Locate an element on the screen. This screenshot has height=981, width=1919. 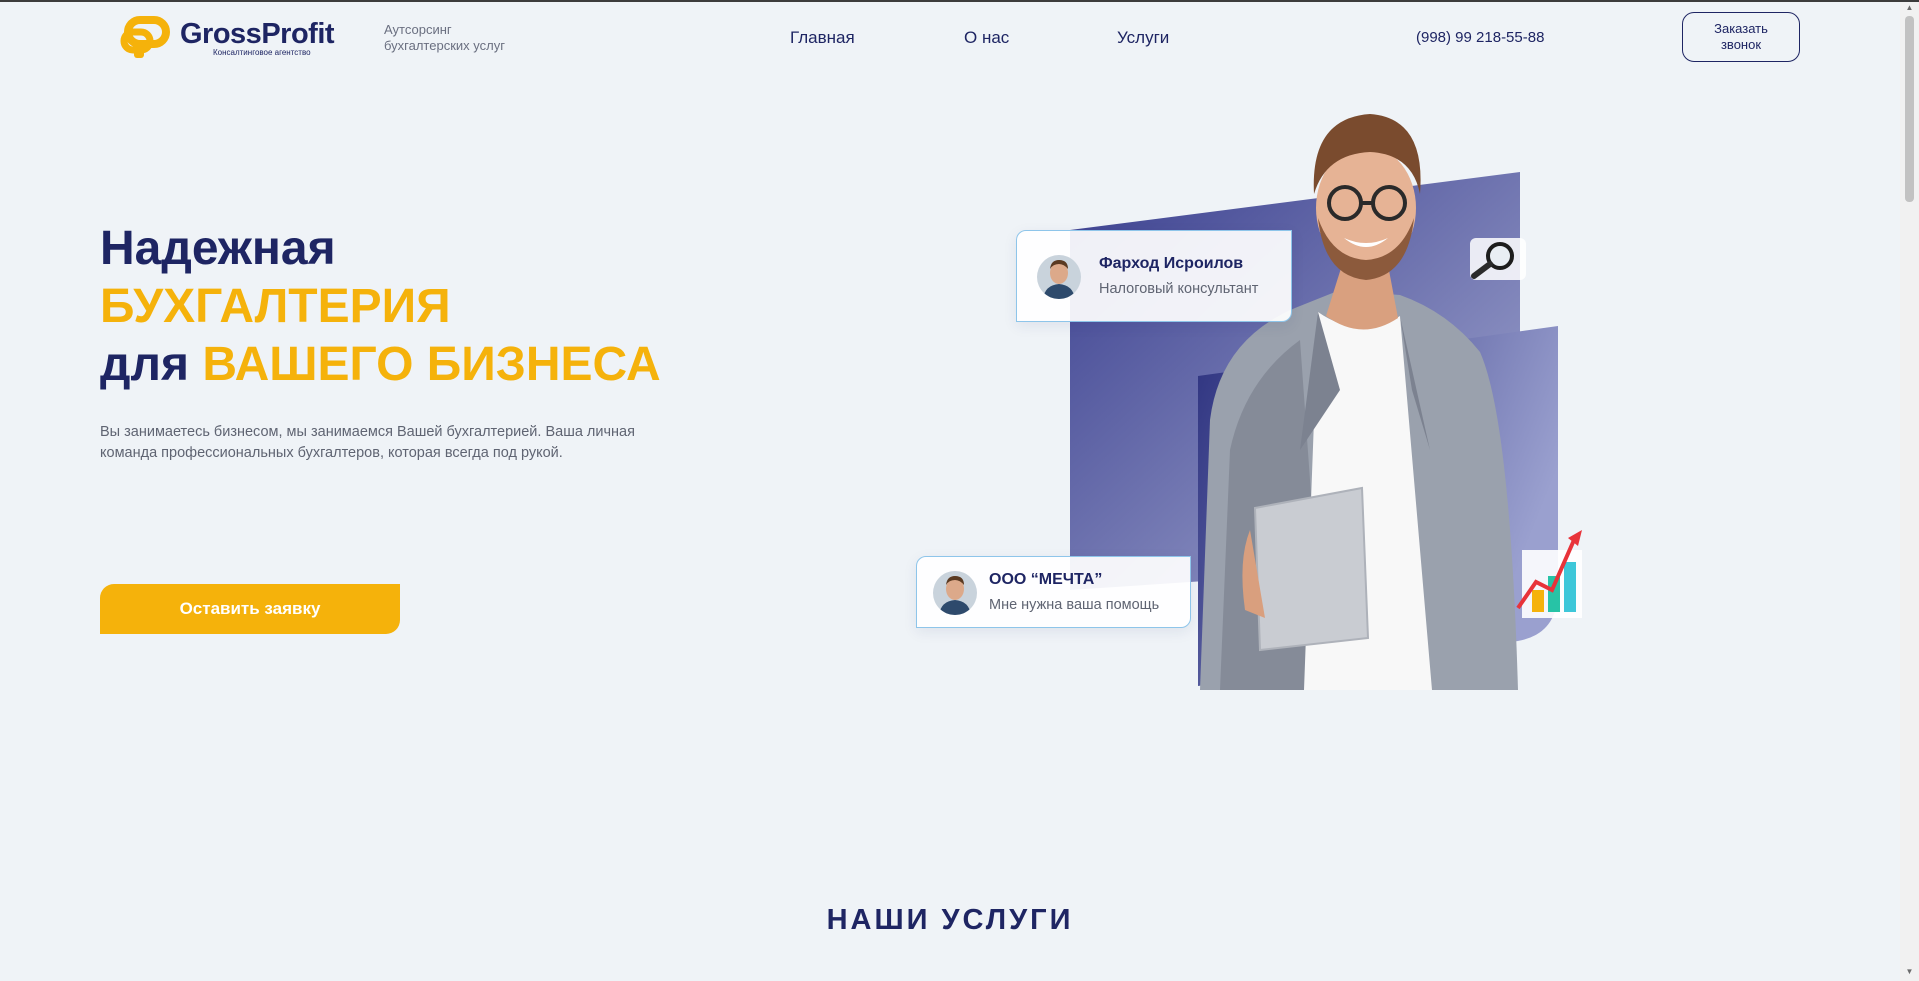
scrollbar-thumb is located at coordinates (1909, 109).